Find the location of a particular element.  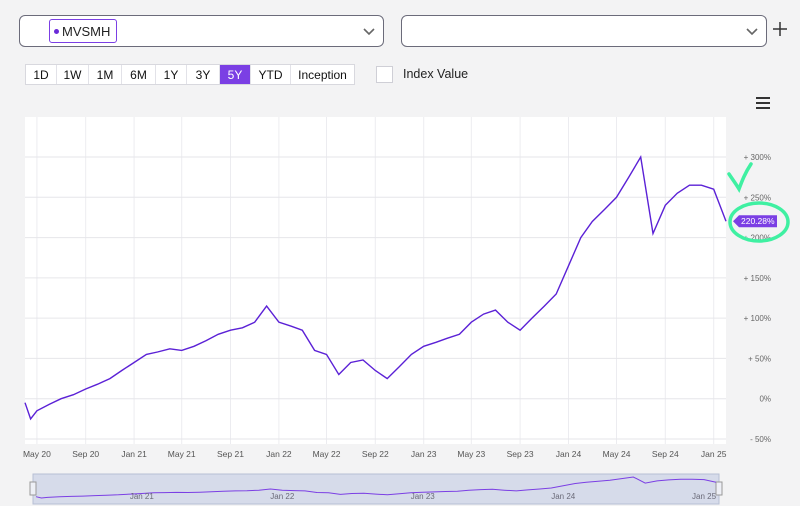

y-tick-label: + 150% is located at coordinates (757, 278).